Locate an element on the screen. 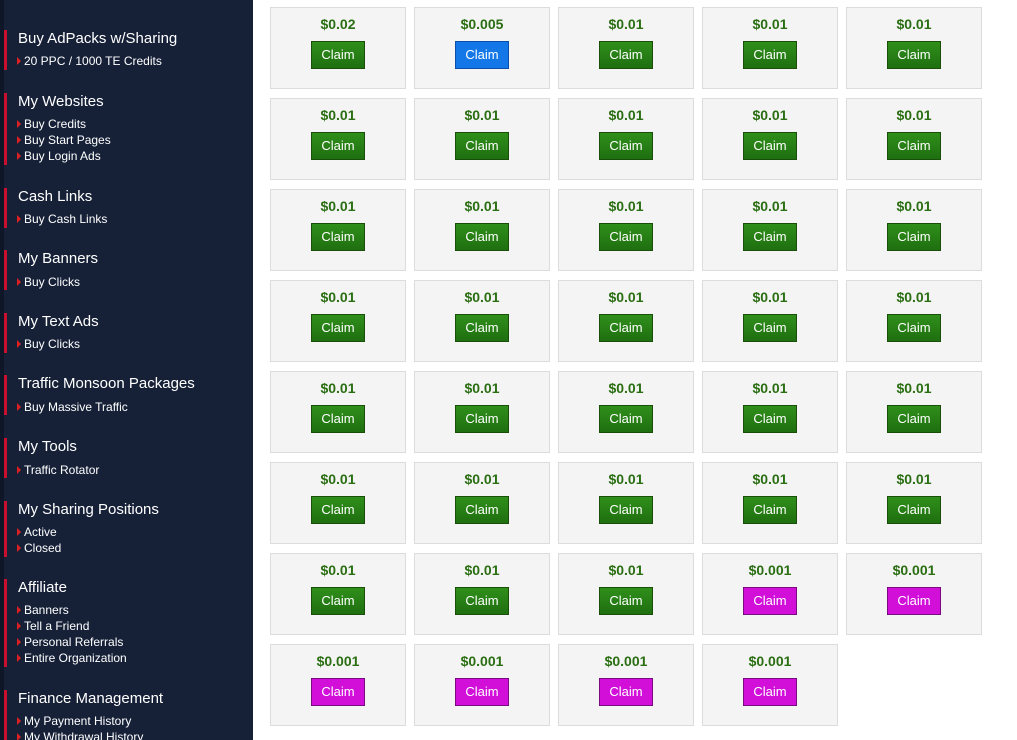 The height and width of the screenshot is (740, 1017). sidebar-link-closed: Closed is located at coordinates (39, 548).